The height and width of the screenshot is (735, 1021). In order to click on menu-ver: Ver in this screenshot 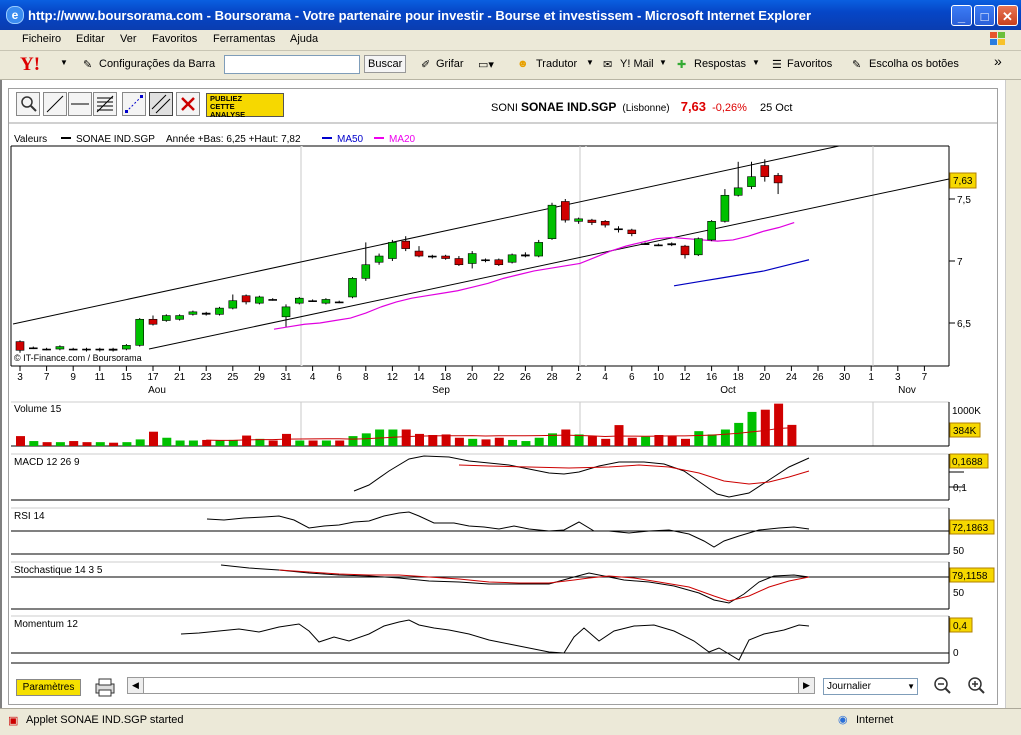, I will do `click(128, 39)`.